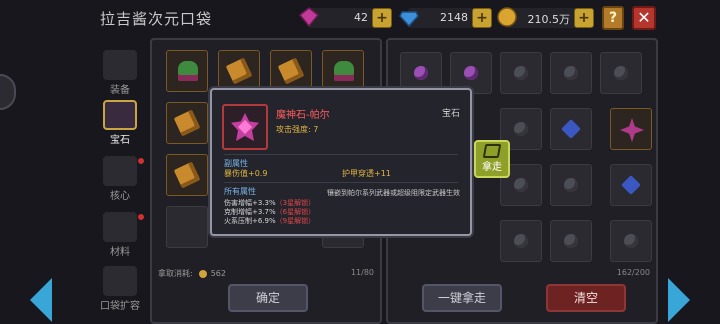  I want to click on bonus-text: 克制增幅+3.7%, so click(250, 212).